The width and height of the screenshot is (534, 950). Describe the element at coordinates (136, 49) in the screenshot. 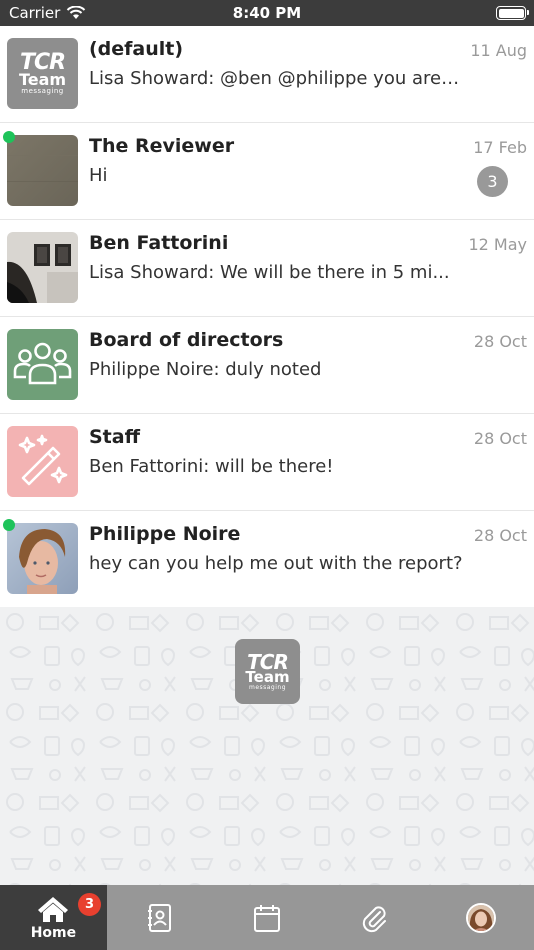

I see `conversation-name: (default)` at that location.